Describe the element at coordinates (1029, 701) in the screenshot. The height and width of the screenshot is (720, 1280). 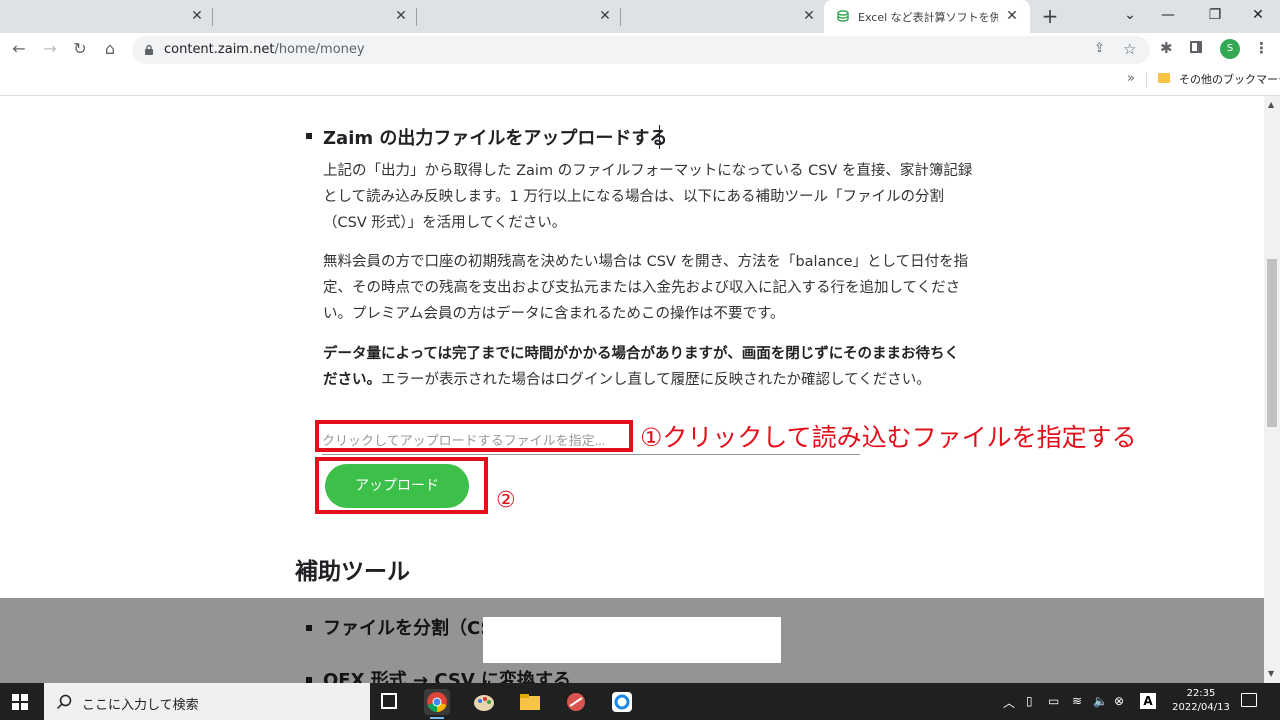
I see `tray-device-icon: ▯` at that location.